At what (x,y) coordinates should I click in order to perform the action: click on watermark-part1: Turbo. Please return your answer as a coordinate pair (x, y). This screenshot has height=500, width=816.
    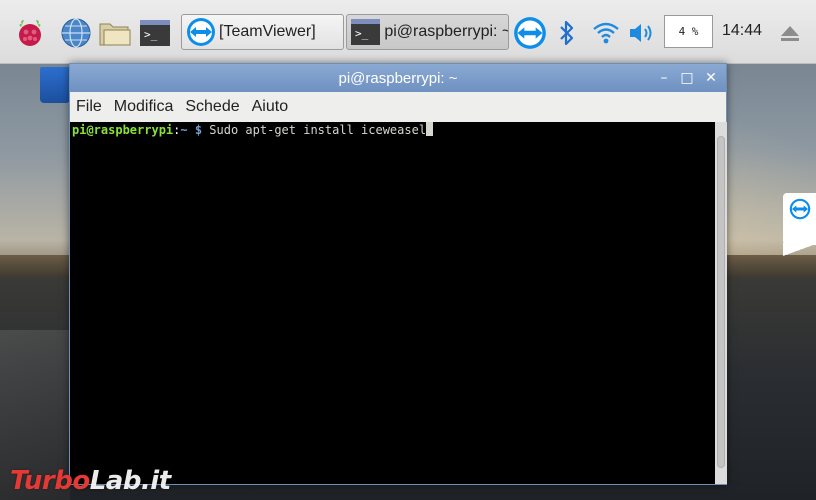
    Looking at the image, I should click on (50, 481).